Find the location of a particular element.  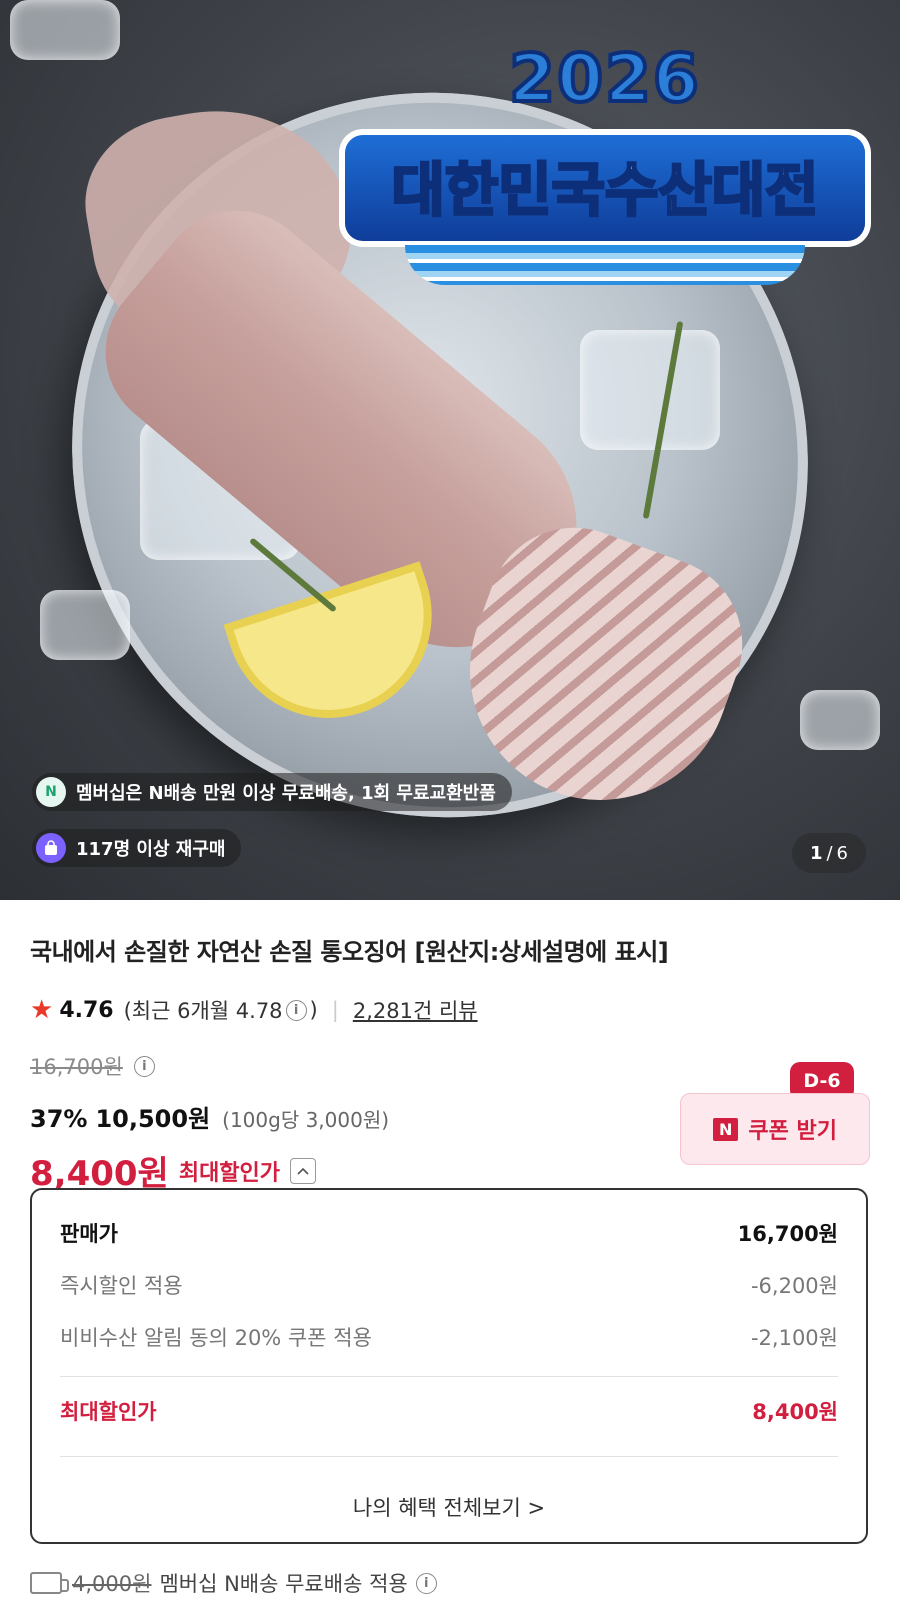

event-banner: 2026 대한민국수산대전 is located at coordinates (605, 164).